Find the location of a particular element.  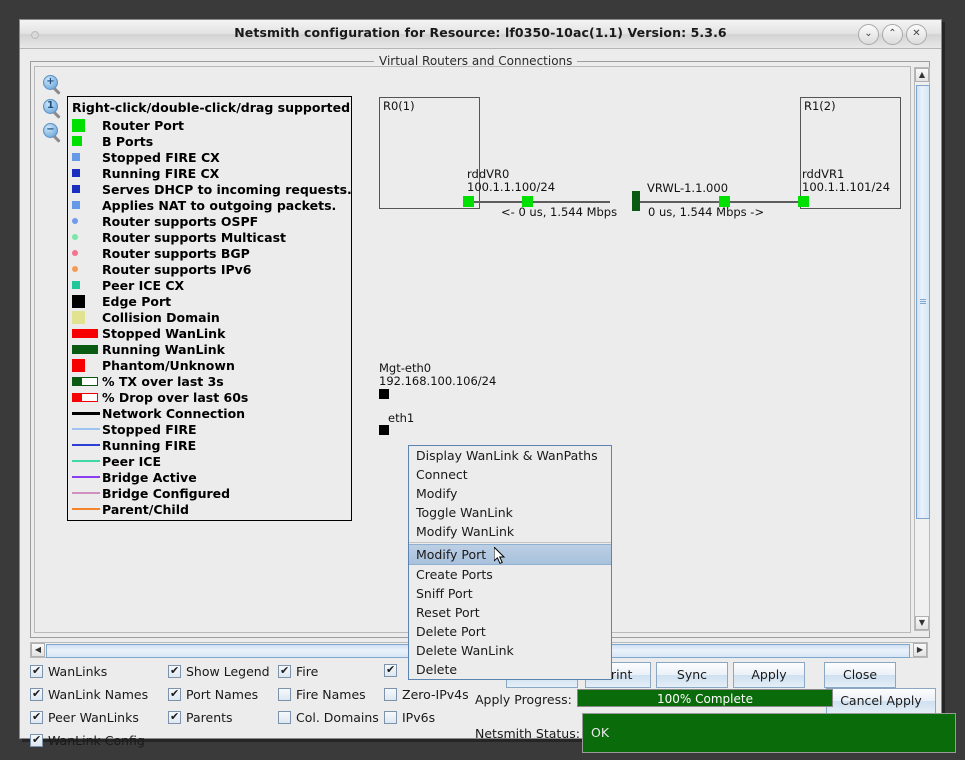

port-icon-rddvr0 is located at coordinates (468, 201).